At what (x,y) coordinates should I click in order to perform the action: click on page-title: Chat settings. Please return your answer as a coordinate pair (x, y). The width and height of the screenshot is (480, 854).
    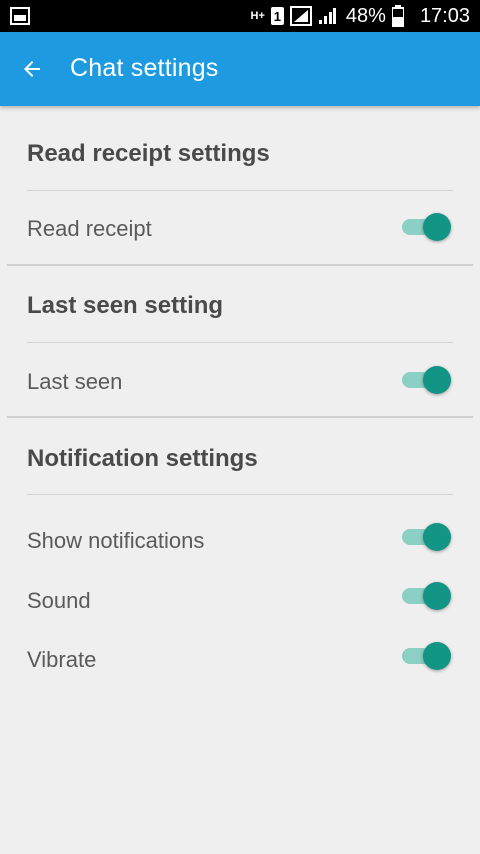
    Looking at the image, I should click on (144, 68).